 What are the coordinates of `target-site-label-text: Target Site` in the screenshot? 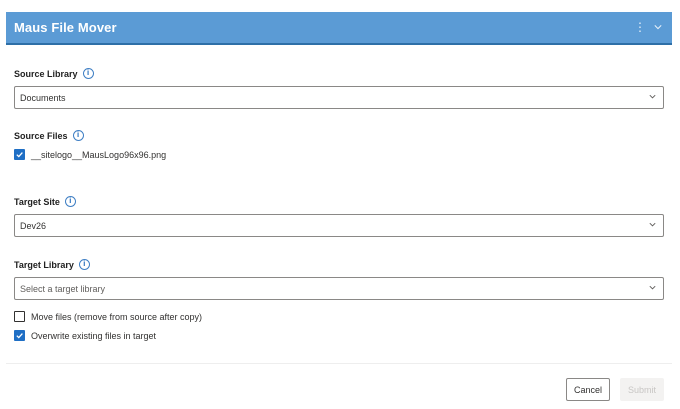 It's located at (37, 201).